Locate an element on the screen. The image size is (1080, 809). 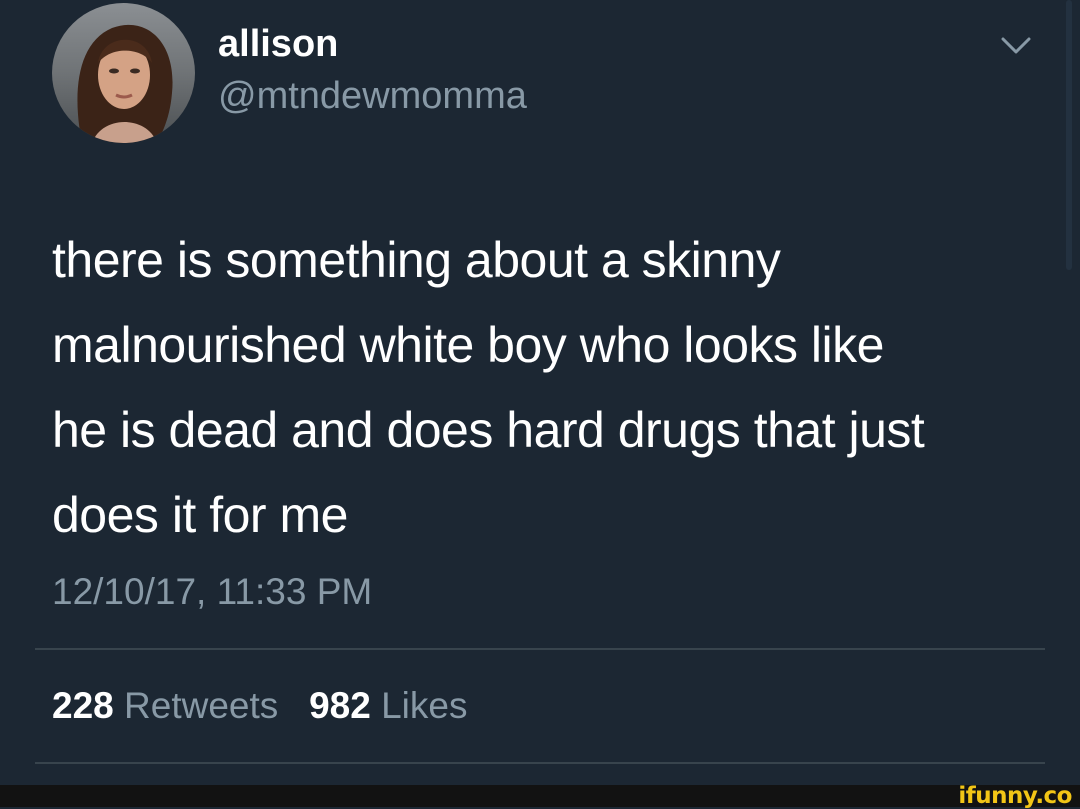
scrollbar is located at coordinates (1069, 135).